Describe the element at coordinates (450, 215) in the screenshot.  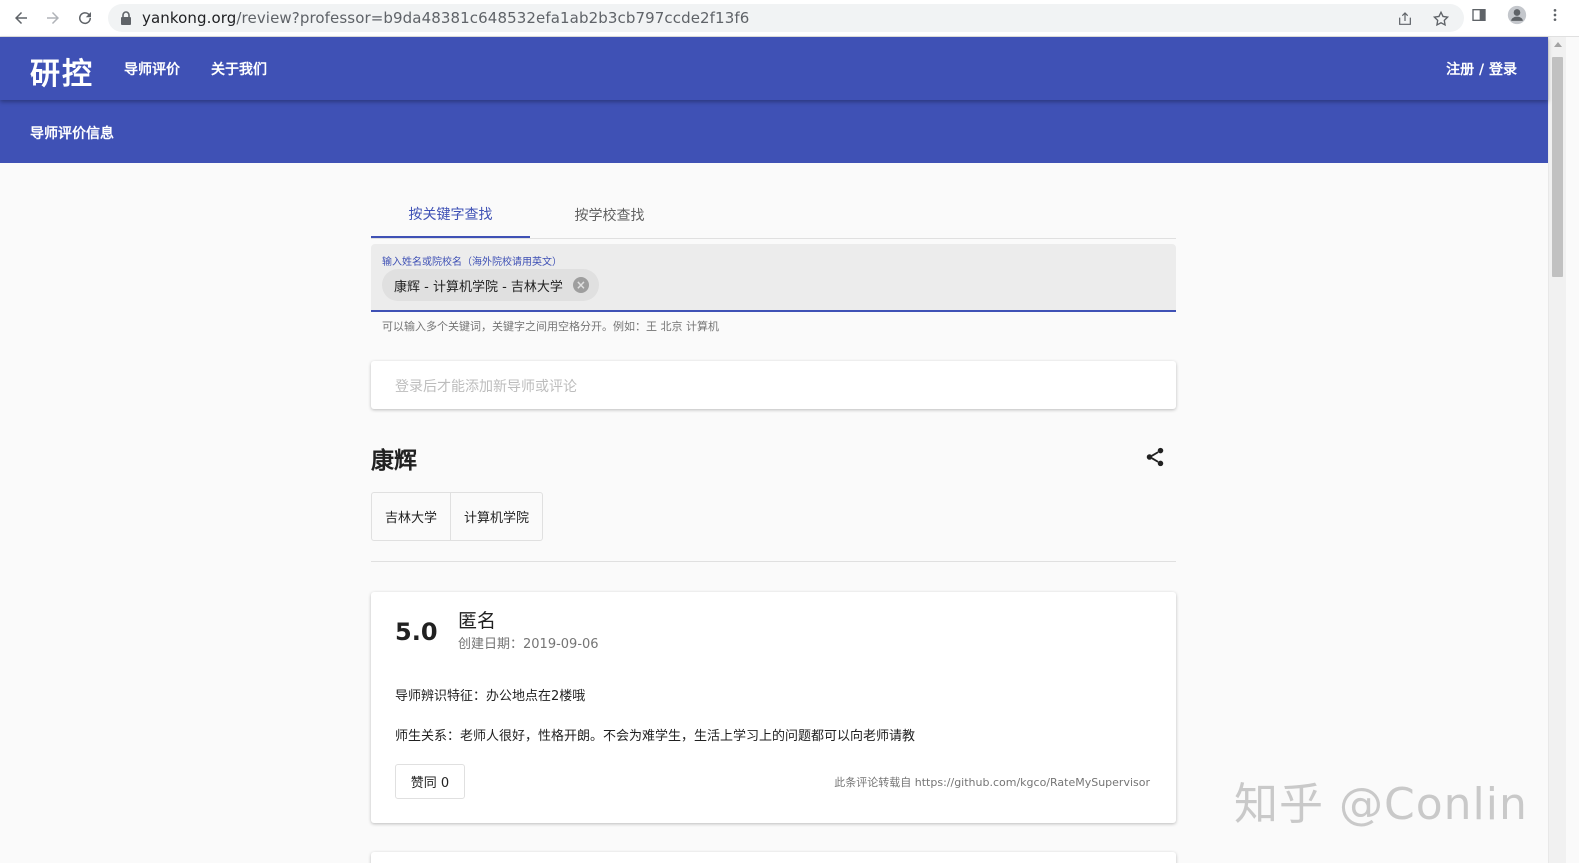
I see `tab-keyword-search: 按关键字查找` at that location.